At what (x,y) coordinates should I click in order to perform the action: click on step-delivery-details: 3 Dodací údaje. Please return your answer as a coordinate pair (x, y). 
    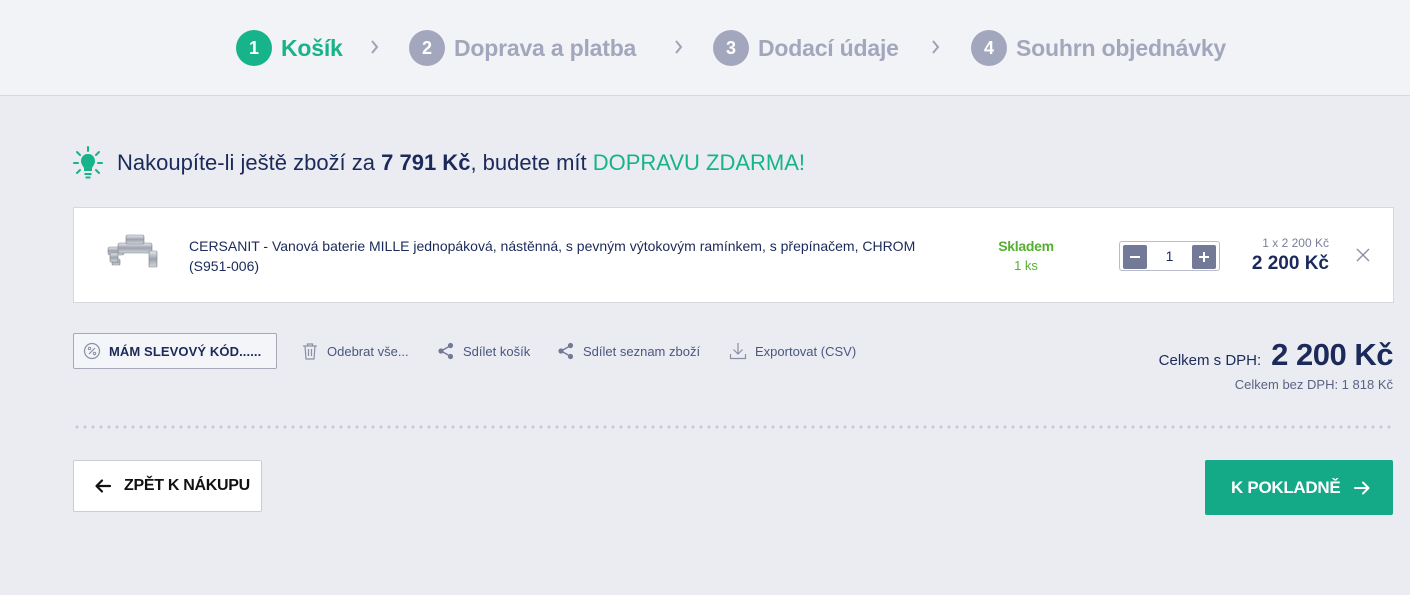
    Looking at the image, I should click on (806, 48).